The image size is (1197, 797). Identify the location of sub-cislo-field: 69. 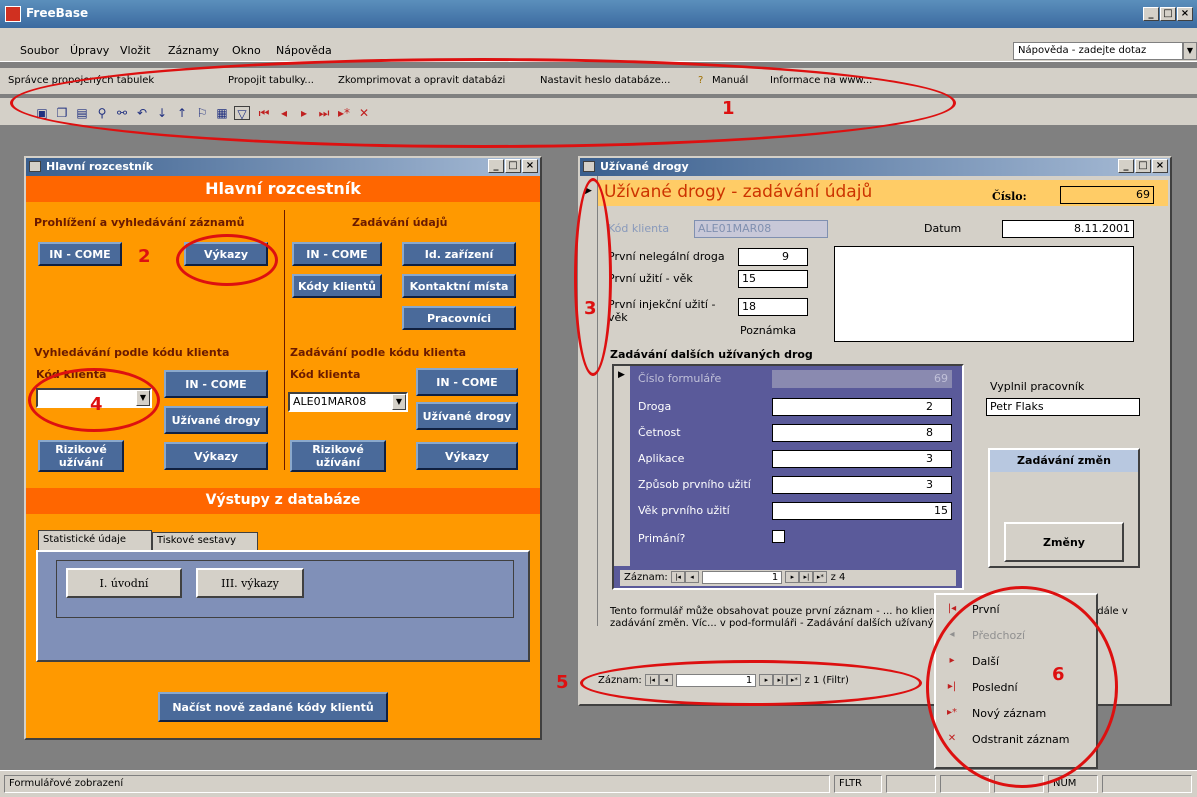
(862, 379).